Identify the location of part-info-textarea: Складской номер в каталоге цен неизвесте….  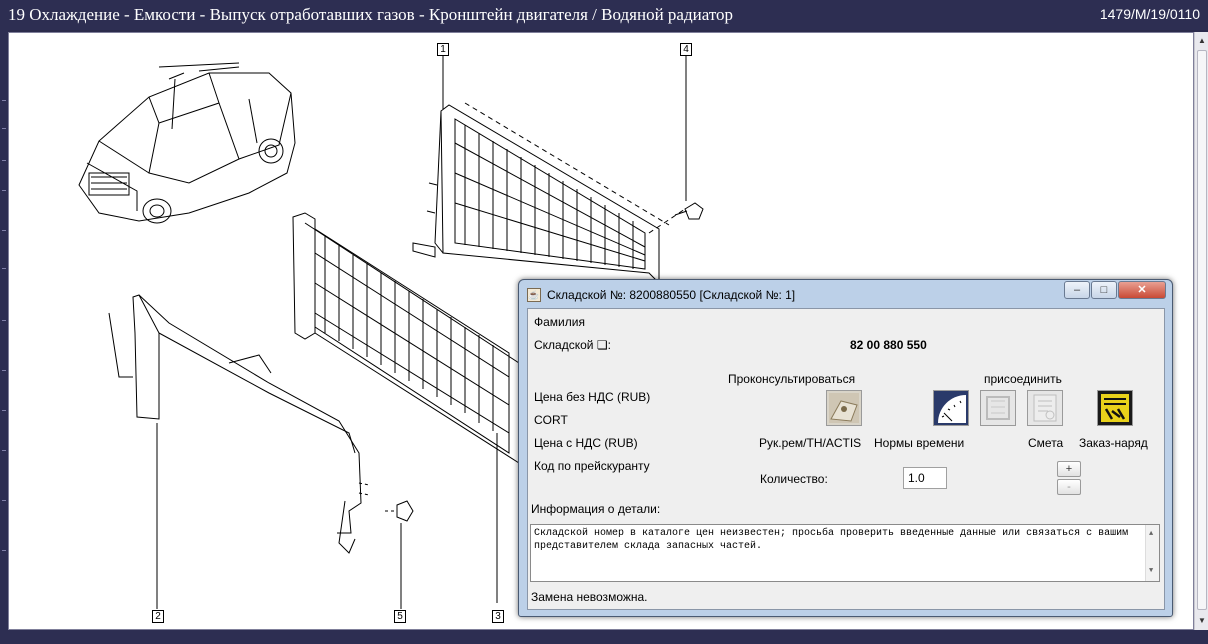
(845, 553).